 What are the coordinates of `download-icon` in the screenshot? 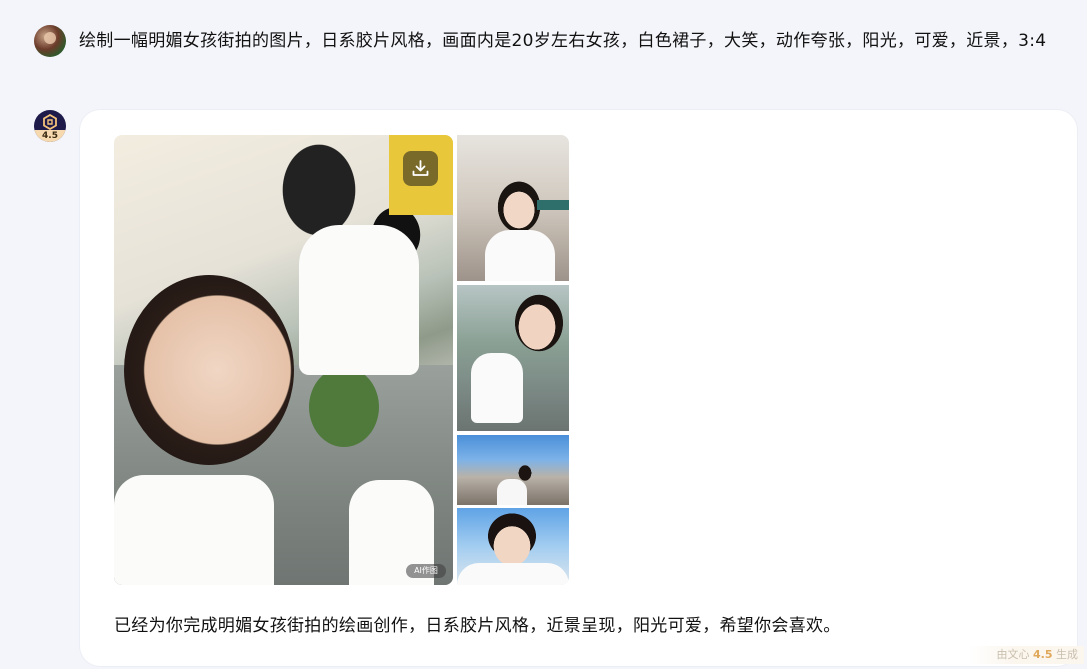 It's located at (420, 168).